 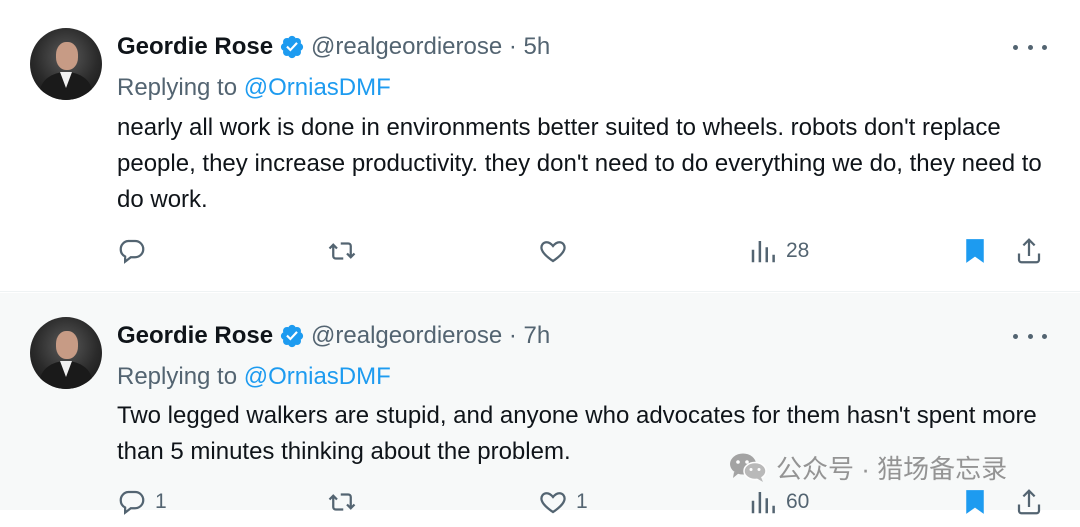 I want to click on views-button: 60, so click(x=778, y=502).